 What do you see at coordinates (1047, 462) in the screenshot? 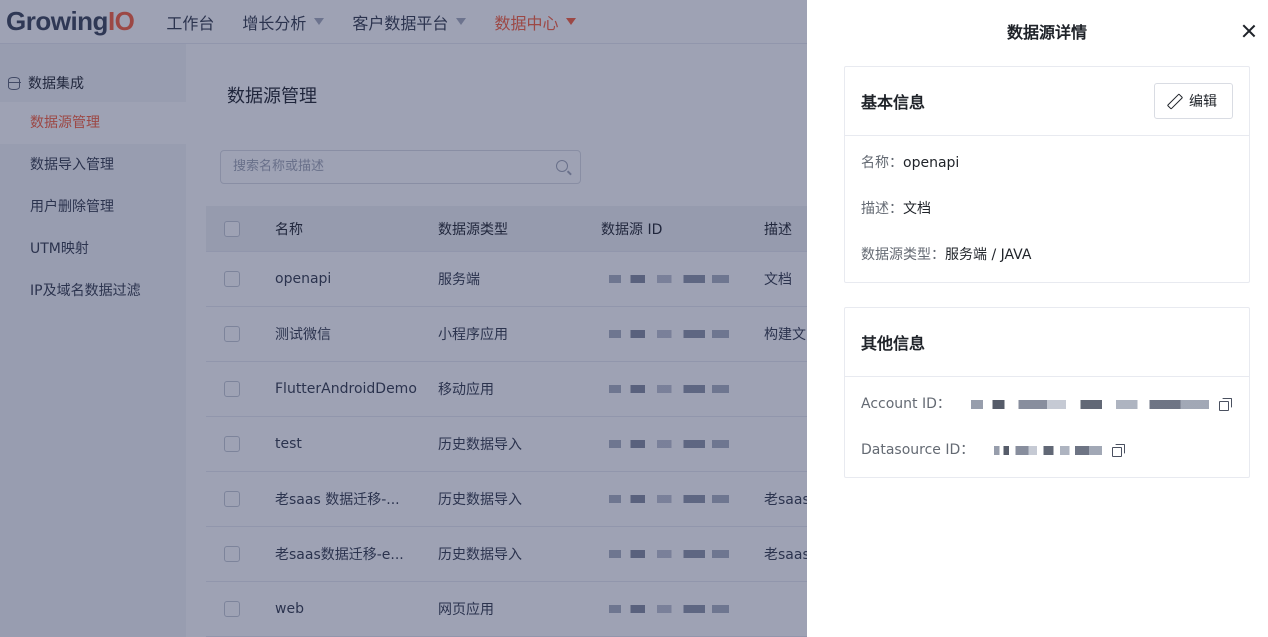
I see `info-row-datasource-id: Datasource ID：` at bounding box center [1047, 462].